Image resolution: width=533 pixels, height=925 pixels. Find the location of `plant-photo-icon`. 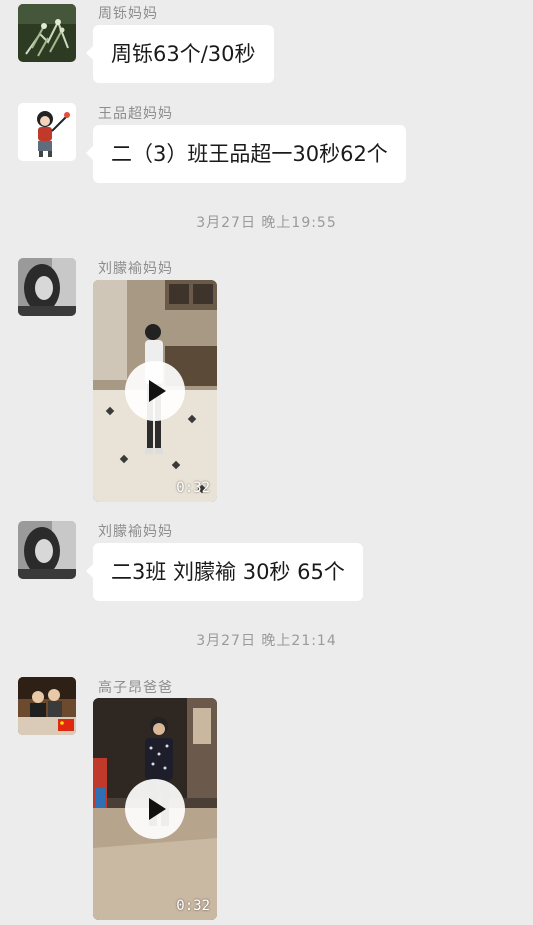

plant-photo-icon is located at coordinates (47, 33).